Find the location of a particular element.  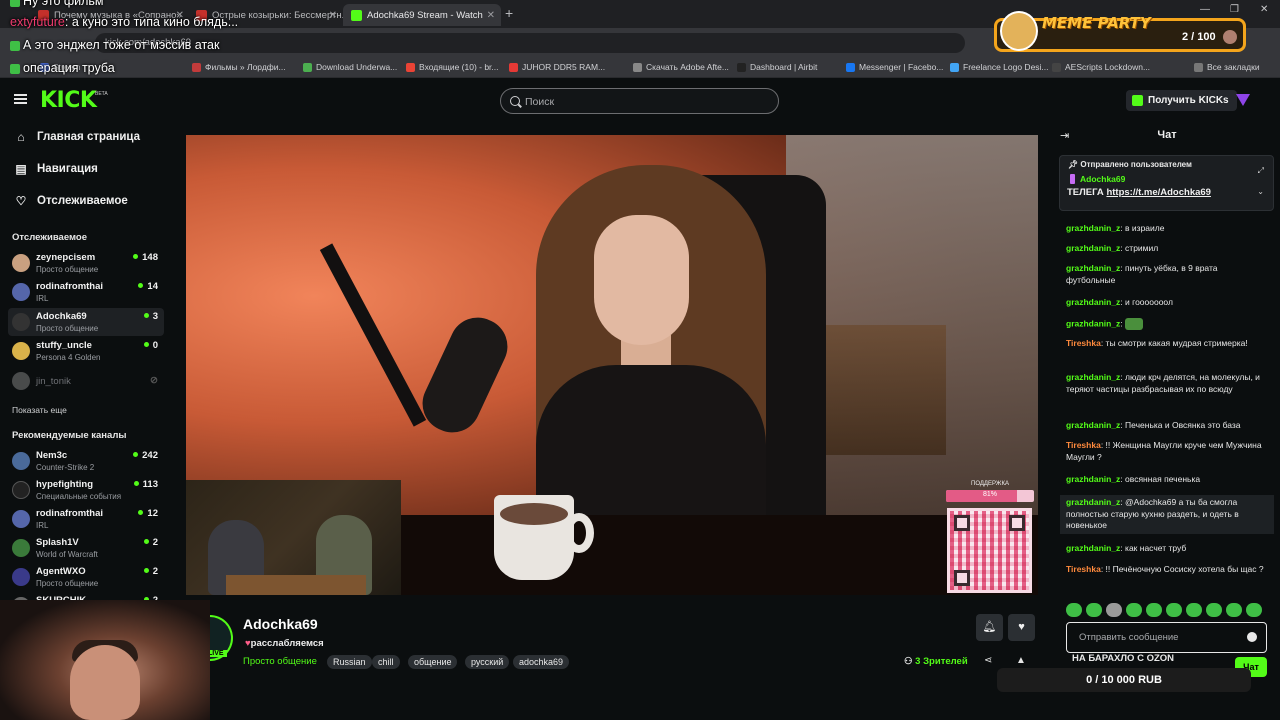

meme-party-title: MEME PARTY is located at coordinates (1096, 23).